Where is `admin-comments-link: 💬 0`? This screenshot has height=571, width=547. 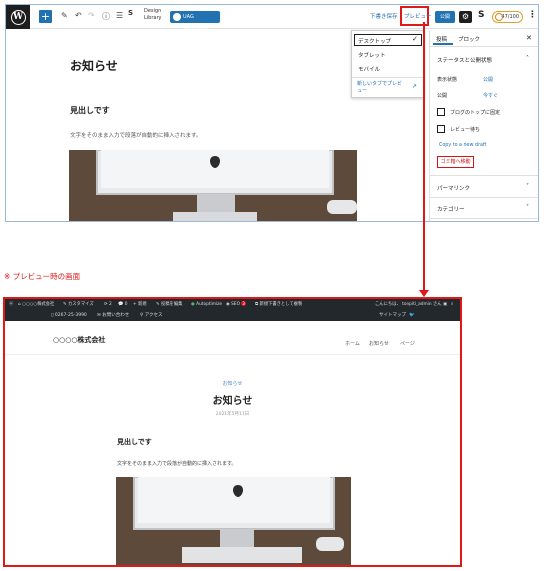 admin-comments-link: 💬 0 is located at coordinates (122, 304).